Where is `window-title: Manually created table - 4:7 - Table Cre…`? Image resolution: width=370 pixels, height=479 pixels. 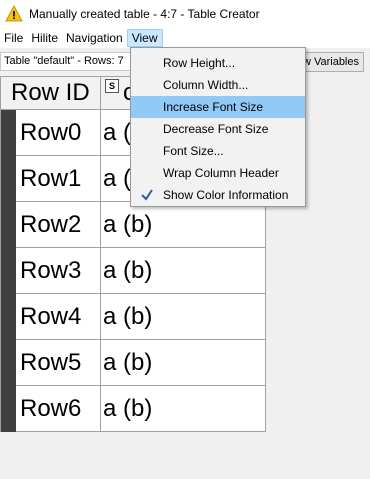
window-title: Manually created table - 4:7 - Table Cre… is located at coordinates (144, 14).